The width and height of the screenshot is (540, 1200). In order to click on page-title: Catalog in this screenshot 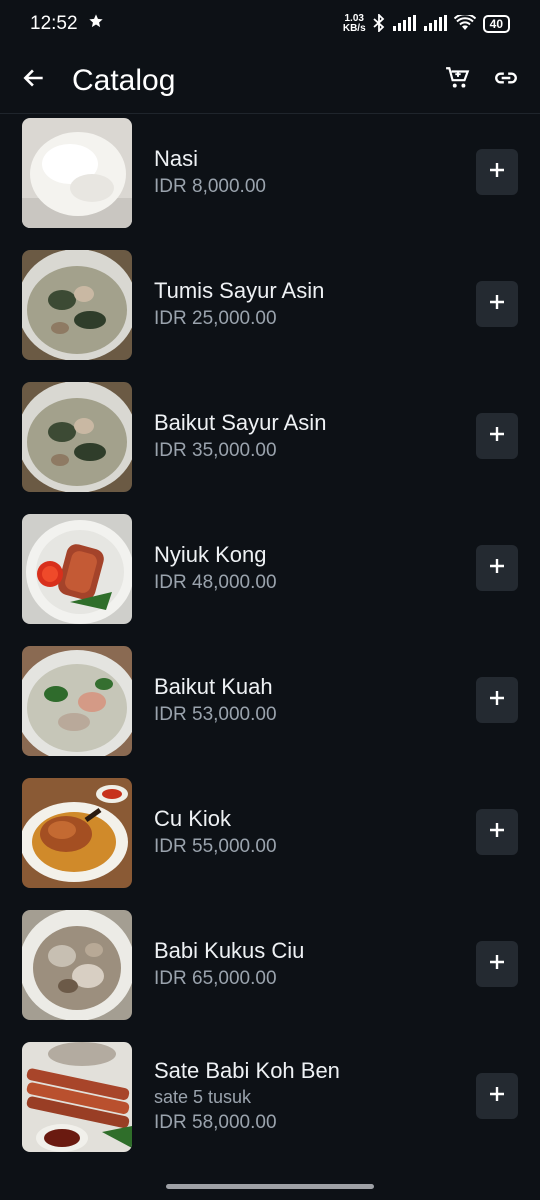, I will do `click(124, 80)`.